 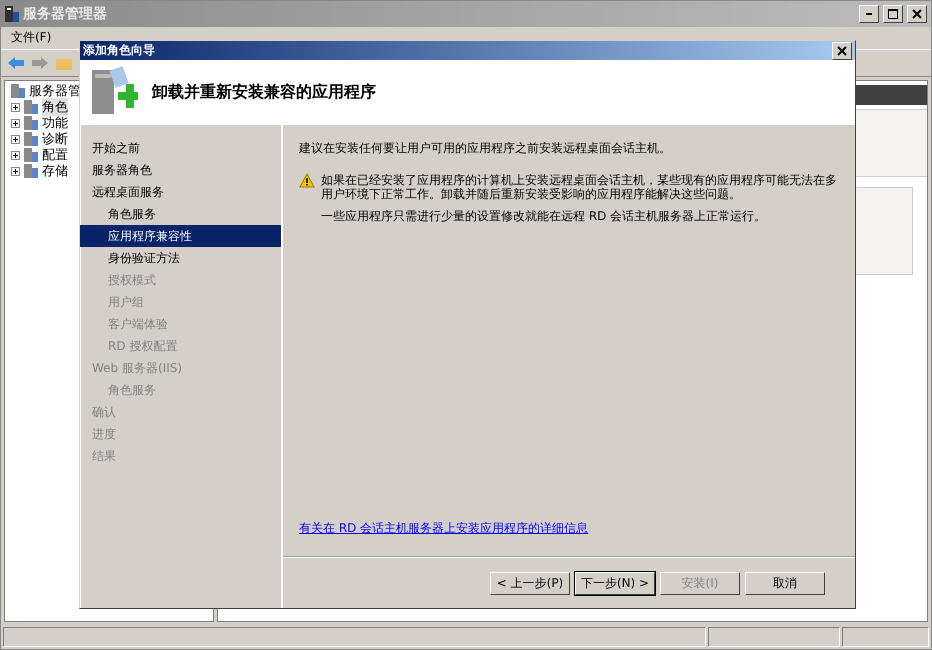 I want to click on maximize-icon, so click(x=893, y=14).